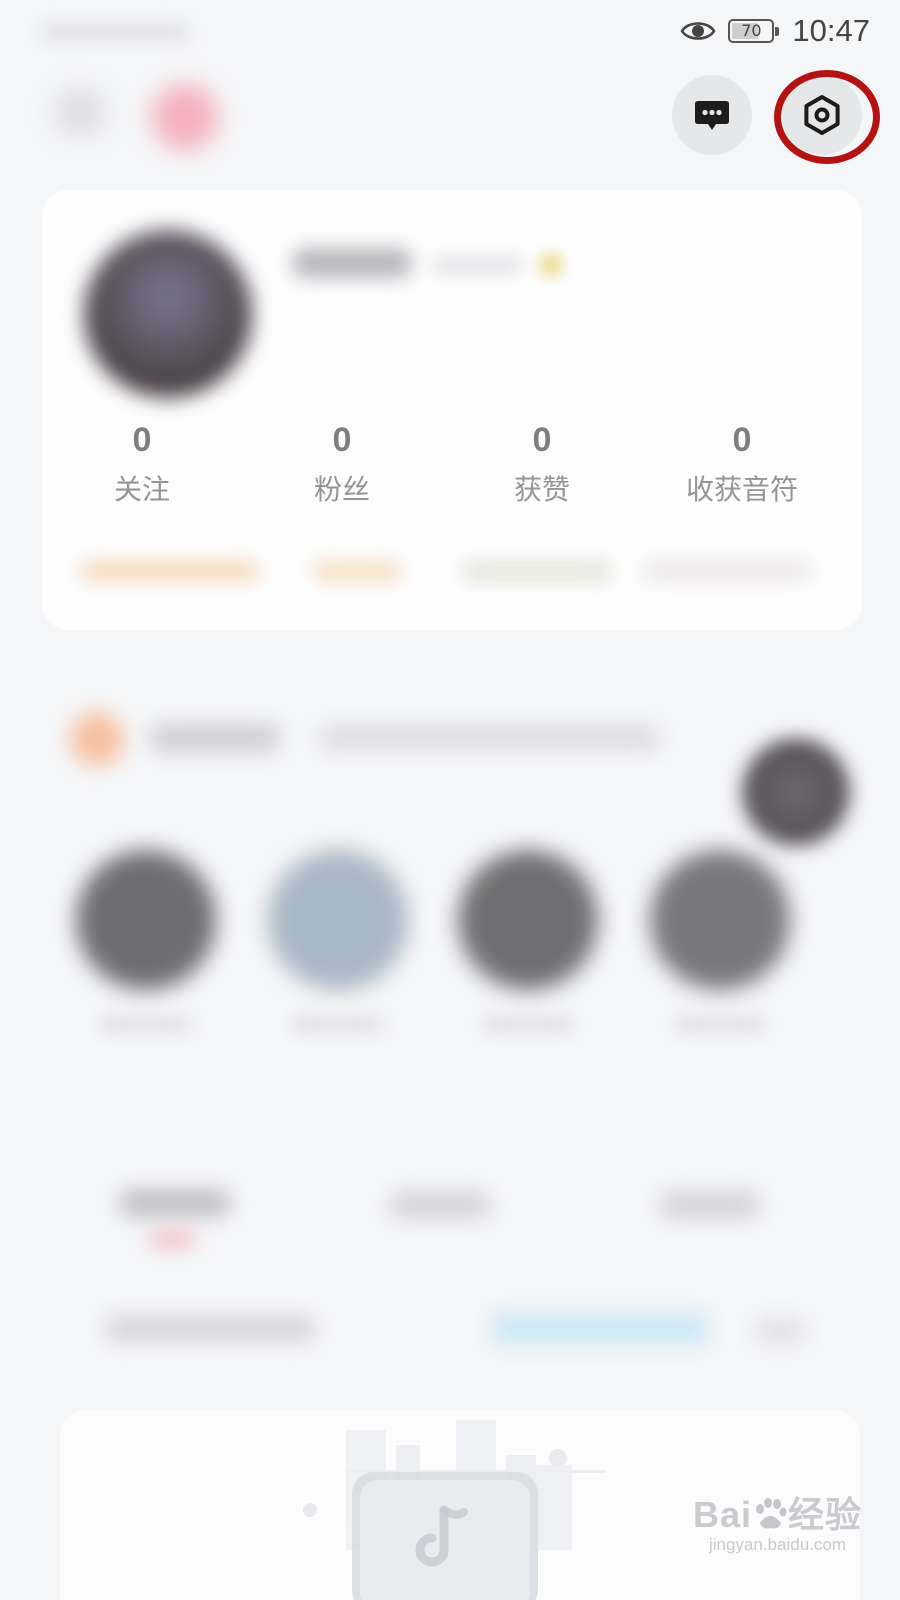  Describe the element at coordinates (142, 464) in the screenshot. I see `stat-following: 0 关注` at that location.